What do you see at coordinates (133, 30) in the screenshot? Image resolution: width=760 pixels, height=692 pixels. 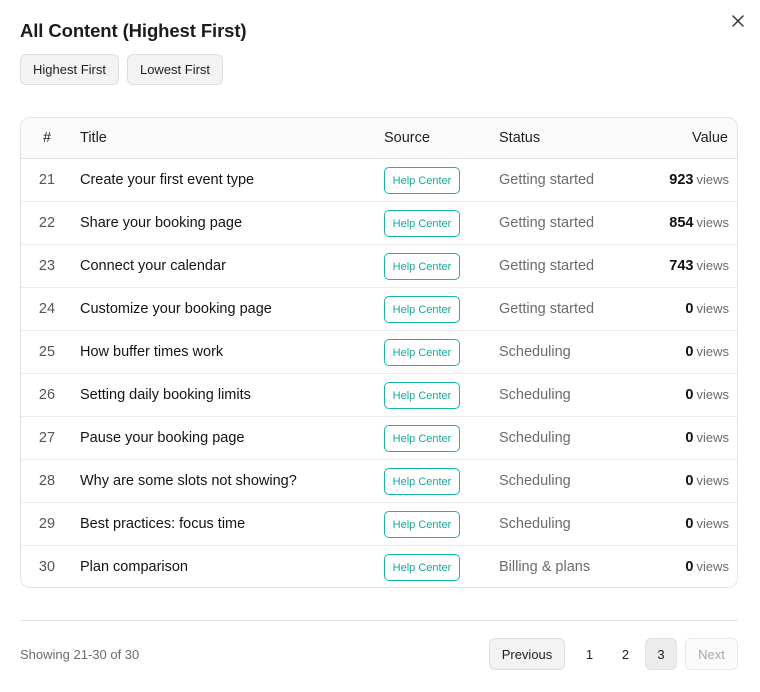 I see `modal-title: All Content (Highest First)` at bounding box center [133, 30].